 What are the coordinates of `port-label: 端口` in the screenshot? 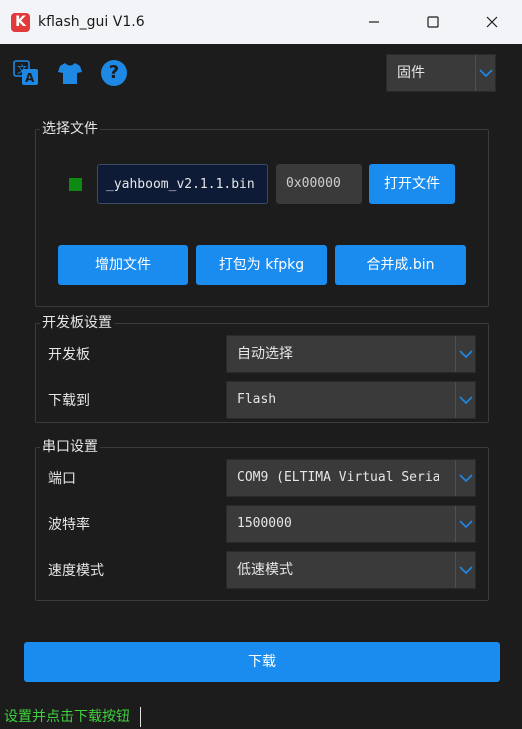 It's located at (62, 479).